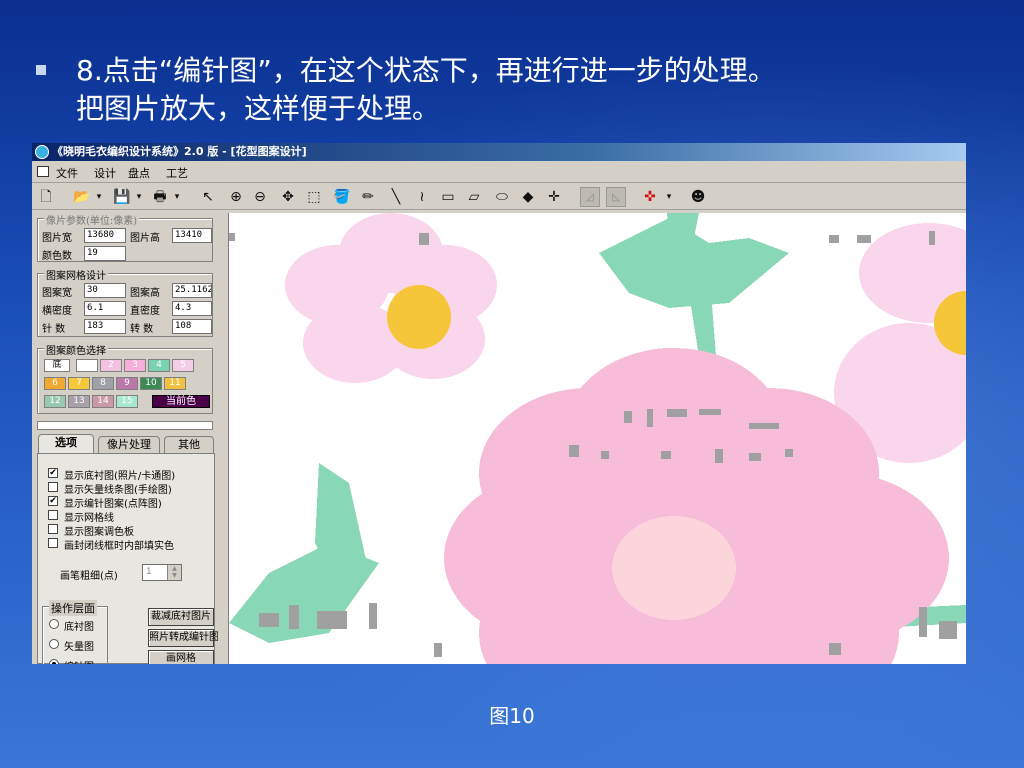 The width and height of the screenshot is (1024, 768). I want to click on menu-file: 文件, so click(67, 173).